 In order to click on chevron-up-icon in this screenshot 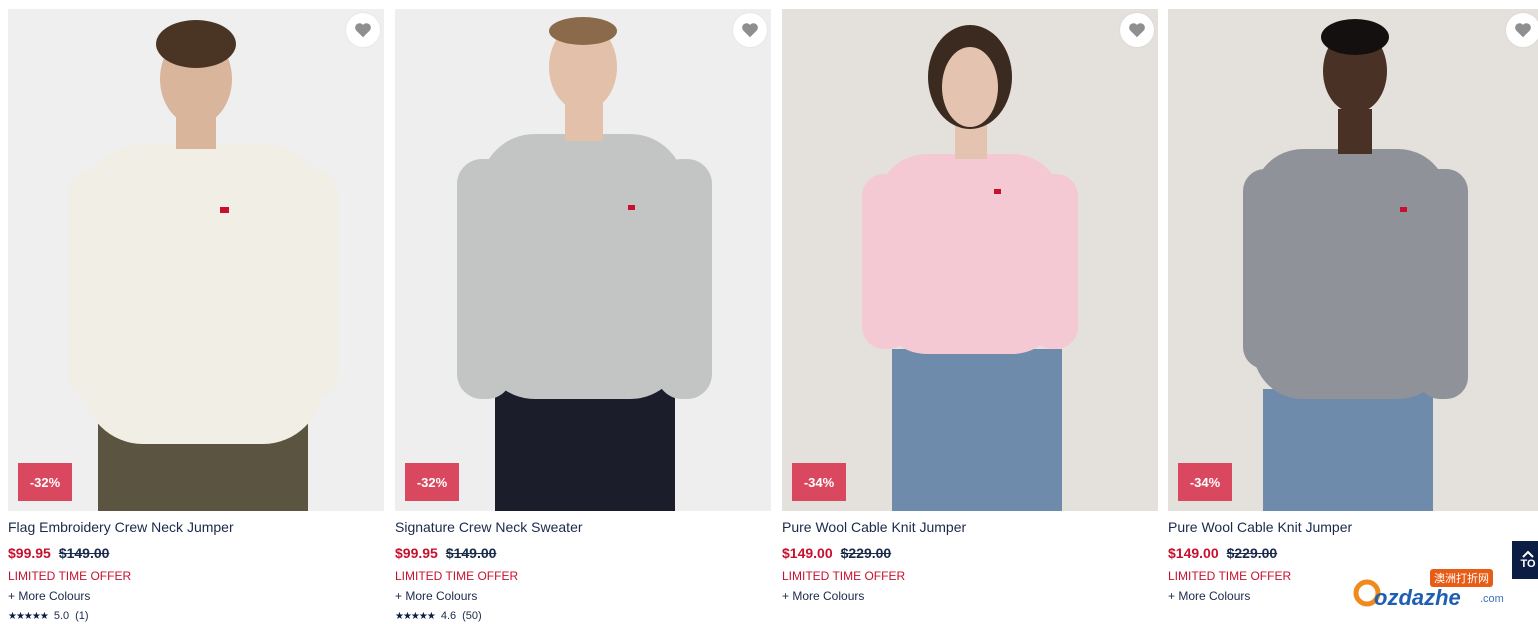, I will do `click(1528, 554)`.